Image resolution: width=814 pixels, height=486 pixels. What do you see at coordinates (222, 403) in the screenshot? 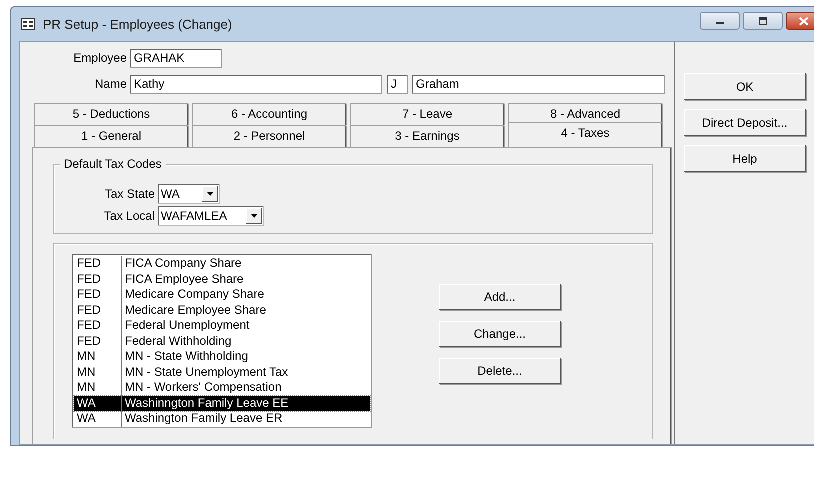
I see `list-item: WA Washinngton Family Leave EE` at bounding box center [222, 403].